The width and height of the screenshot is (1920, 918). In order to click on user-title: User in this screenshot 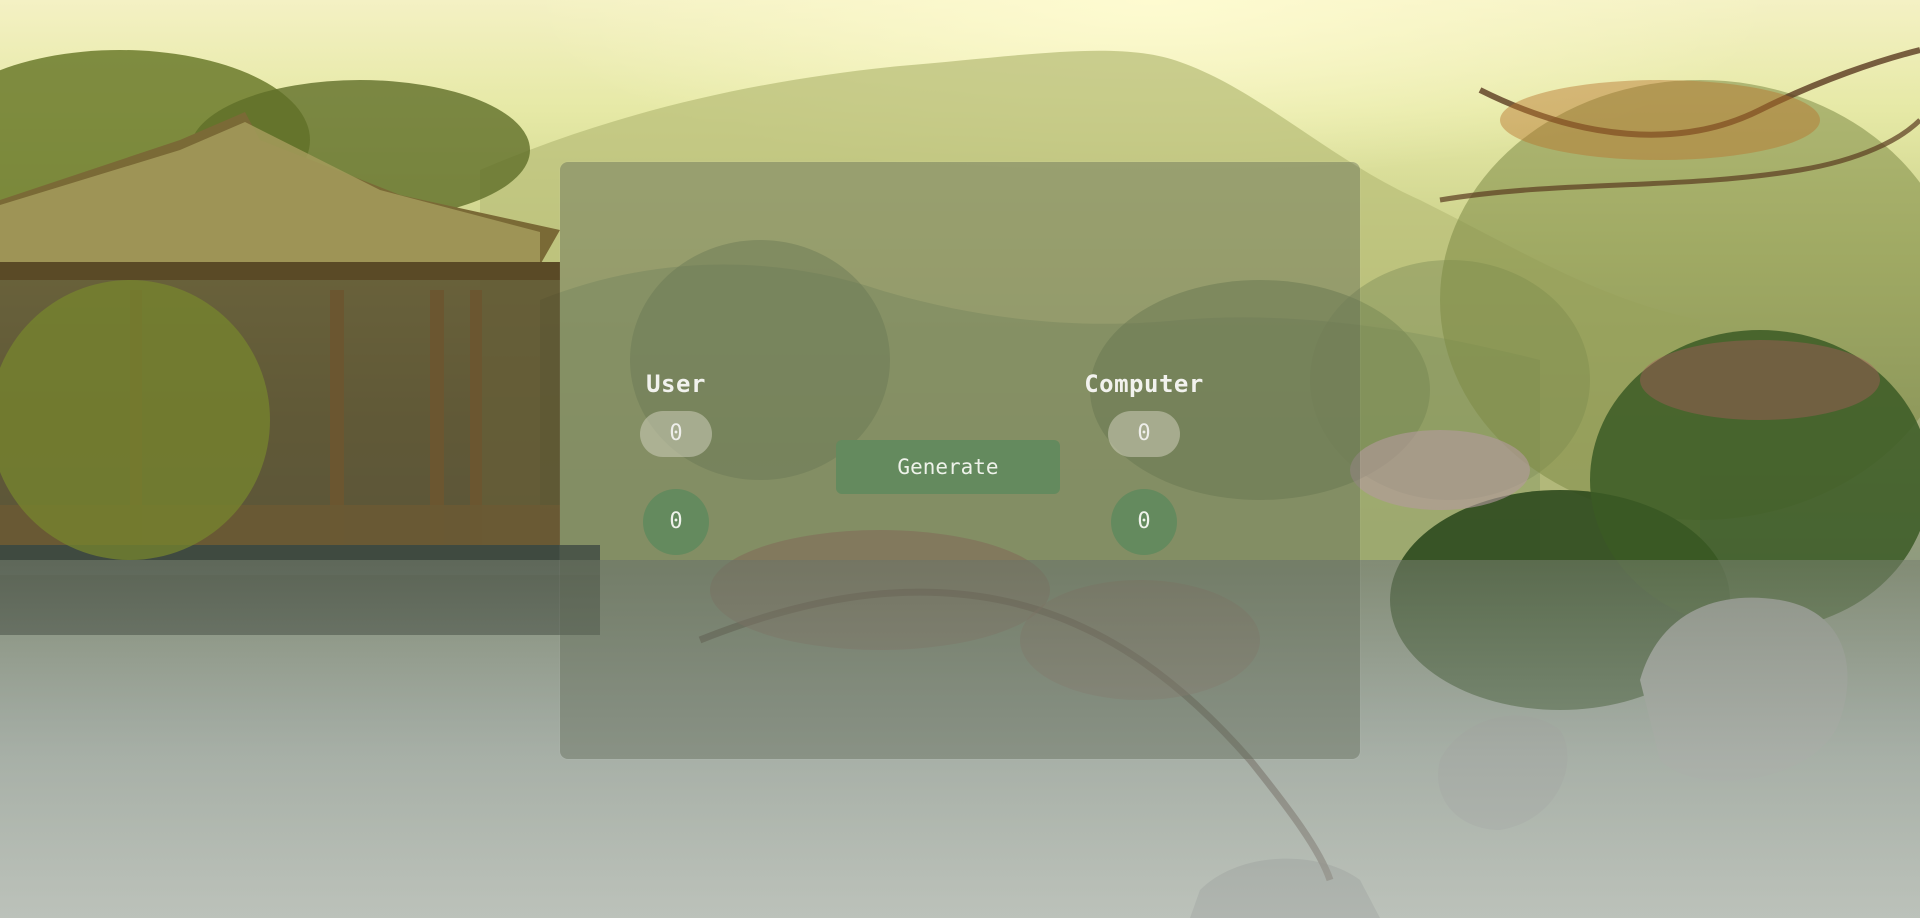, I will do `click(676, 384)`.